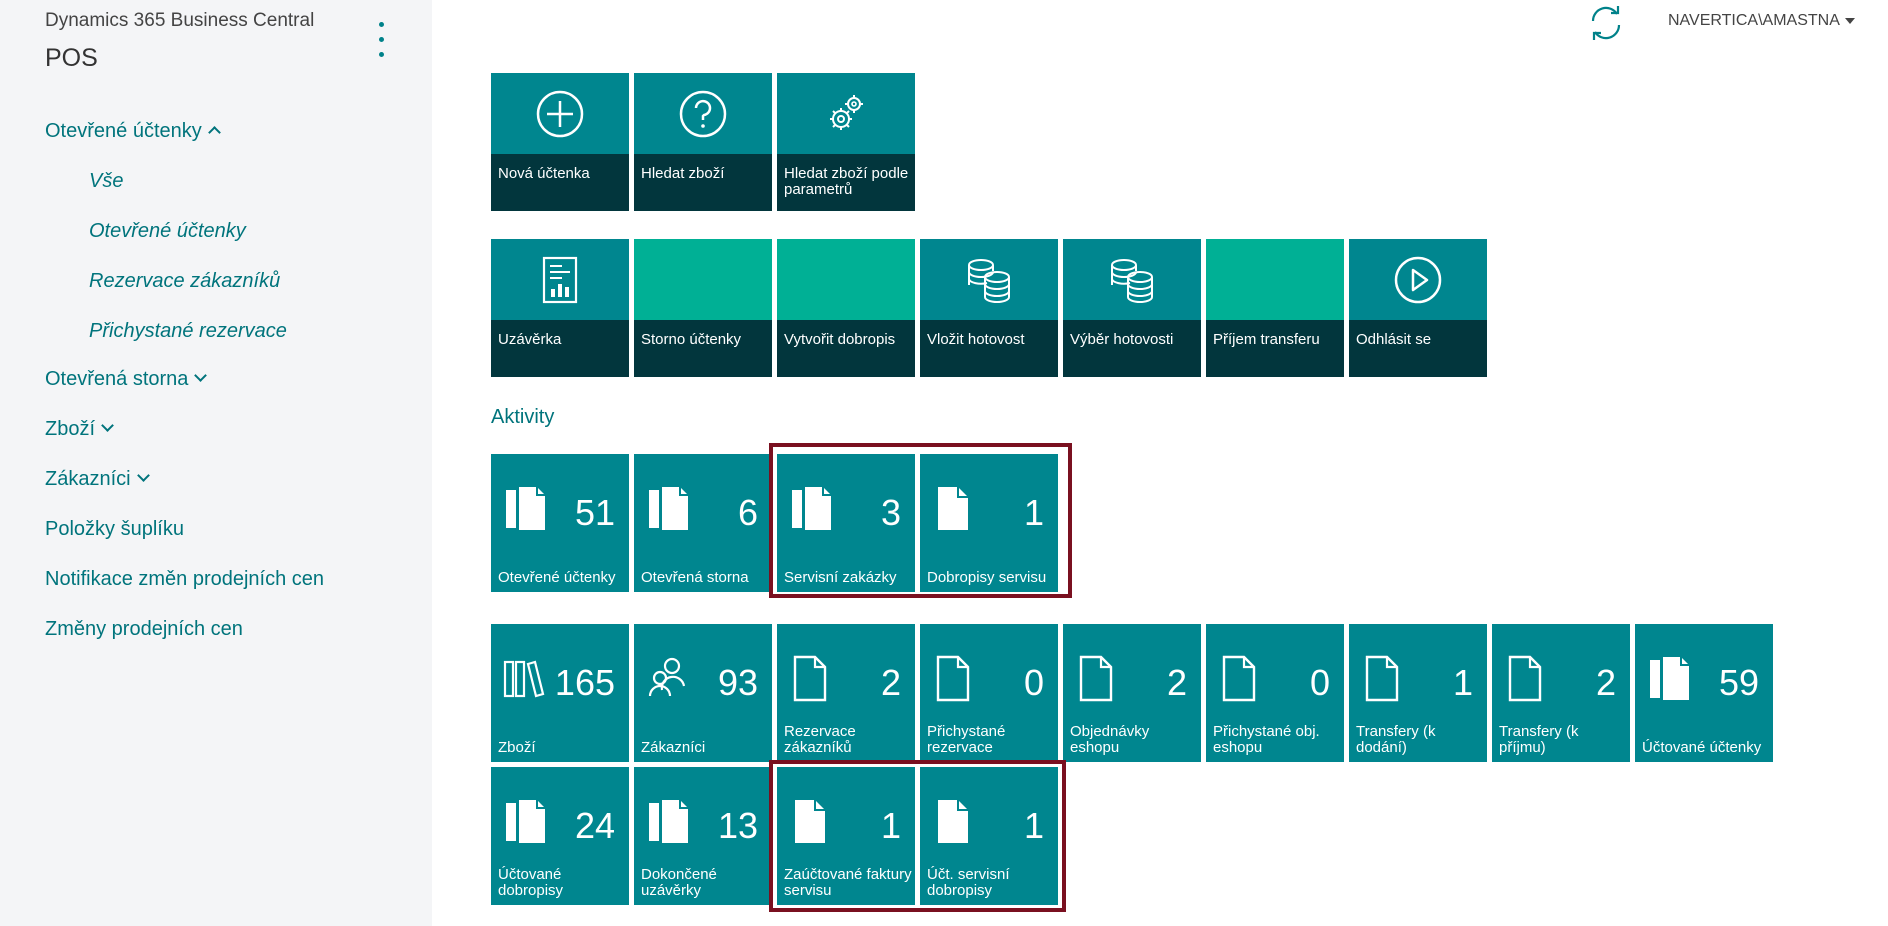  What do you see at coordinates (1266, 739) in the screenshot?
I see `cue-label: Přichystané obj. eshopu` at bounding box center [1266, 739].